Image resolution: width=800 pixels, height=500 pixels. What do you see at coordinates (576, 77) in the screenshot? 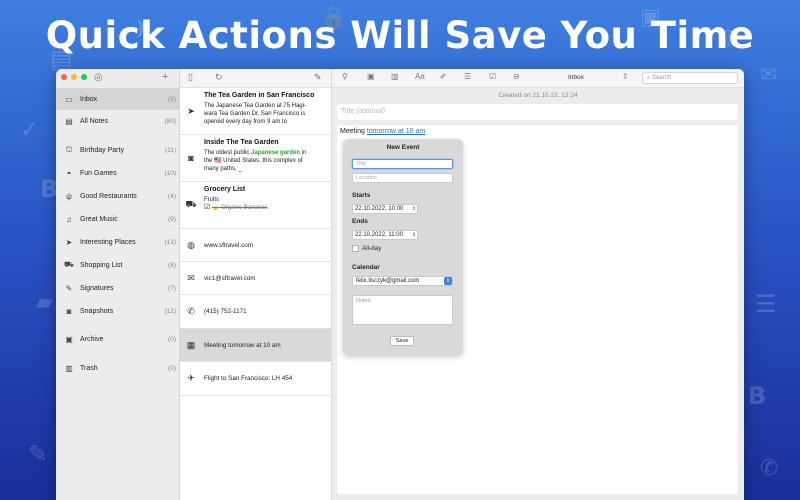
I see `toolbar-title: Inbox` at bounding box center [576, 77].